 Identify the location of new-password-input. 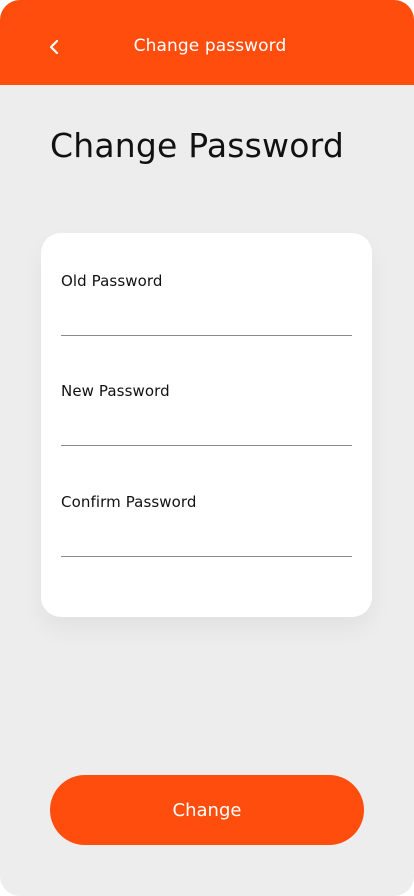
(206, 429).